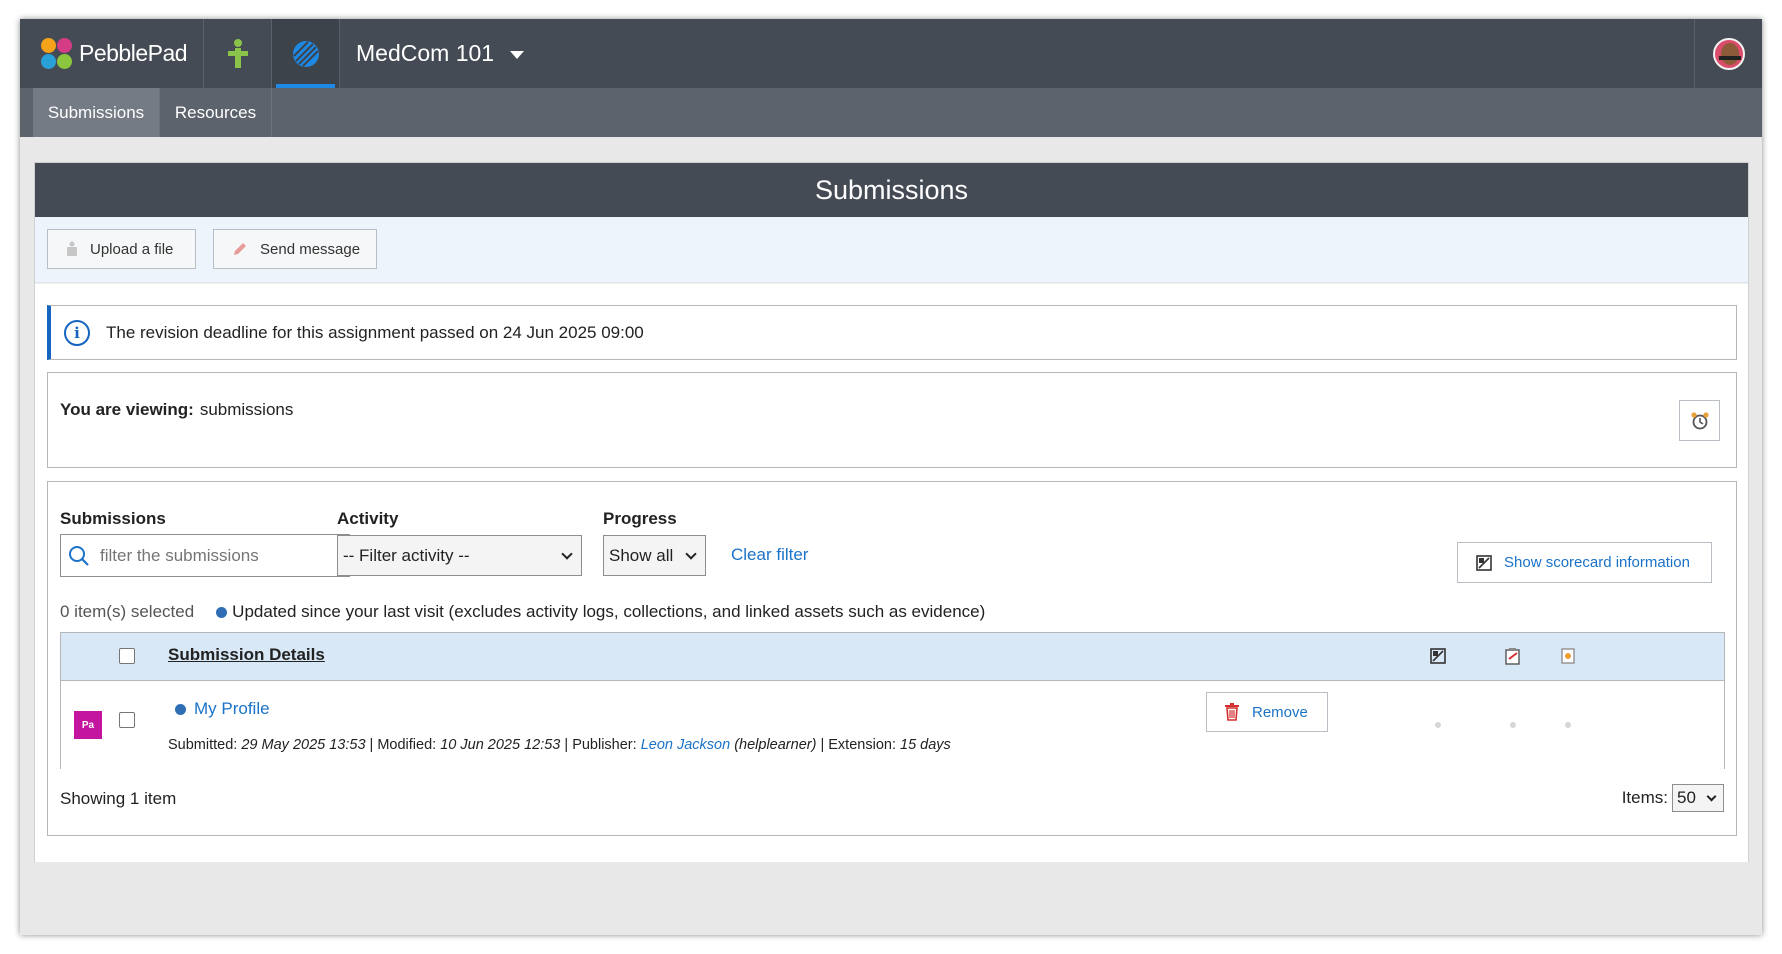 The image size is (1782, 954). I want to click on publisher-username: (helplearner), so click(775, 745).